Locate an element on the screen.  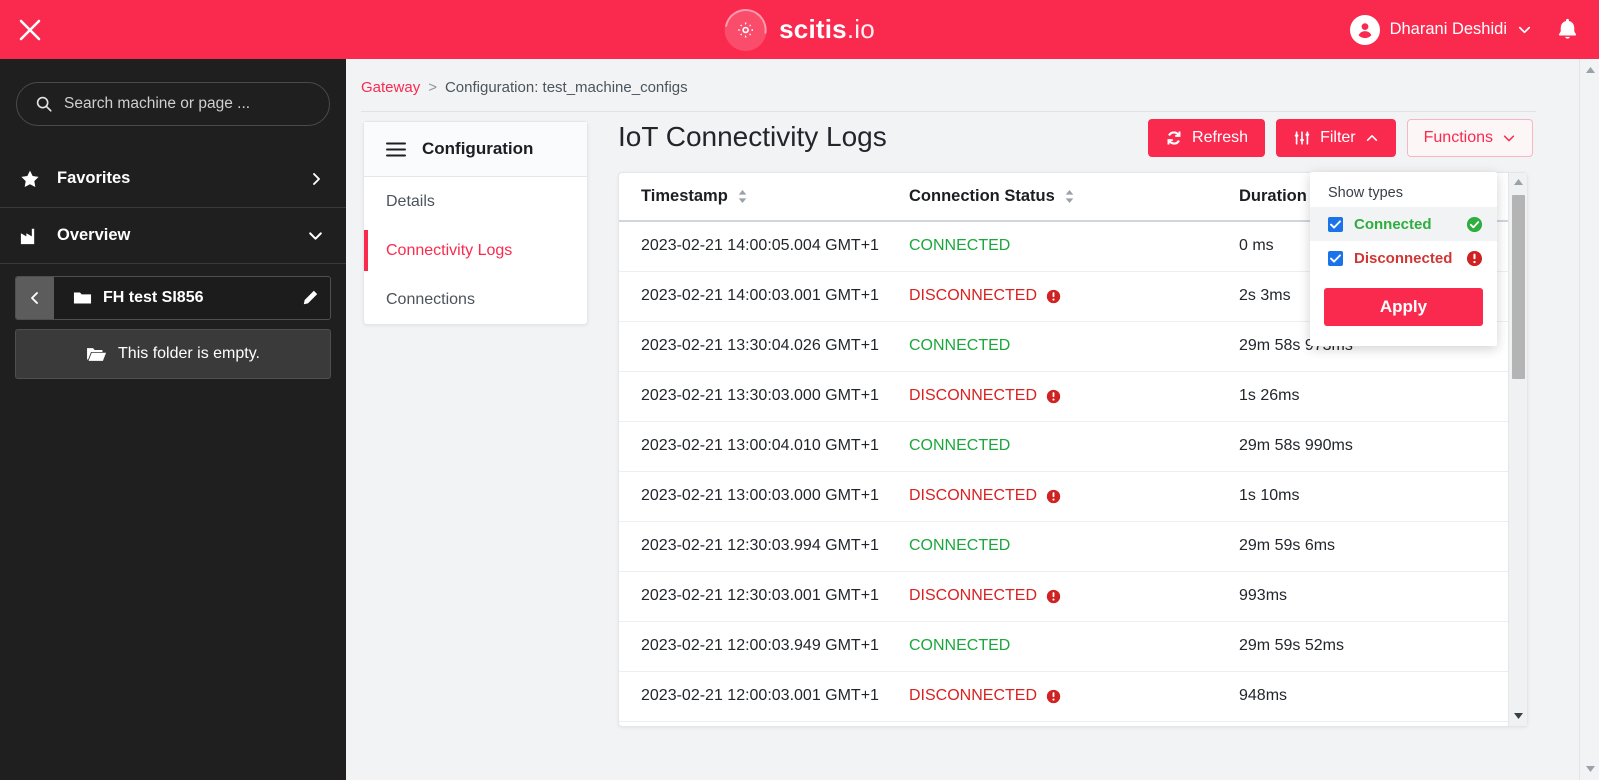
cell-timestamp: 2023-02-21 13:30:04.026 GMT+1 is located at coordinates (764, 346).